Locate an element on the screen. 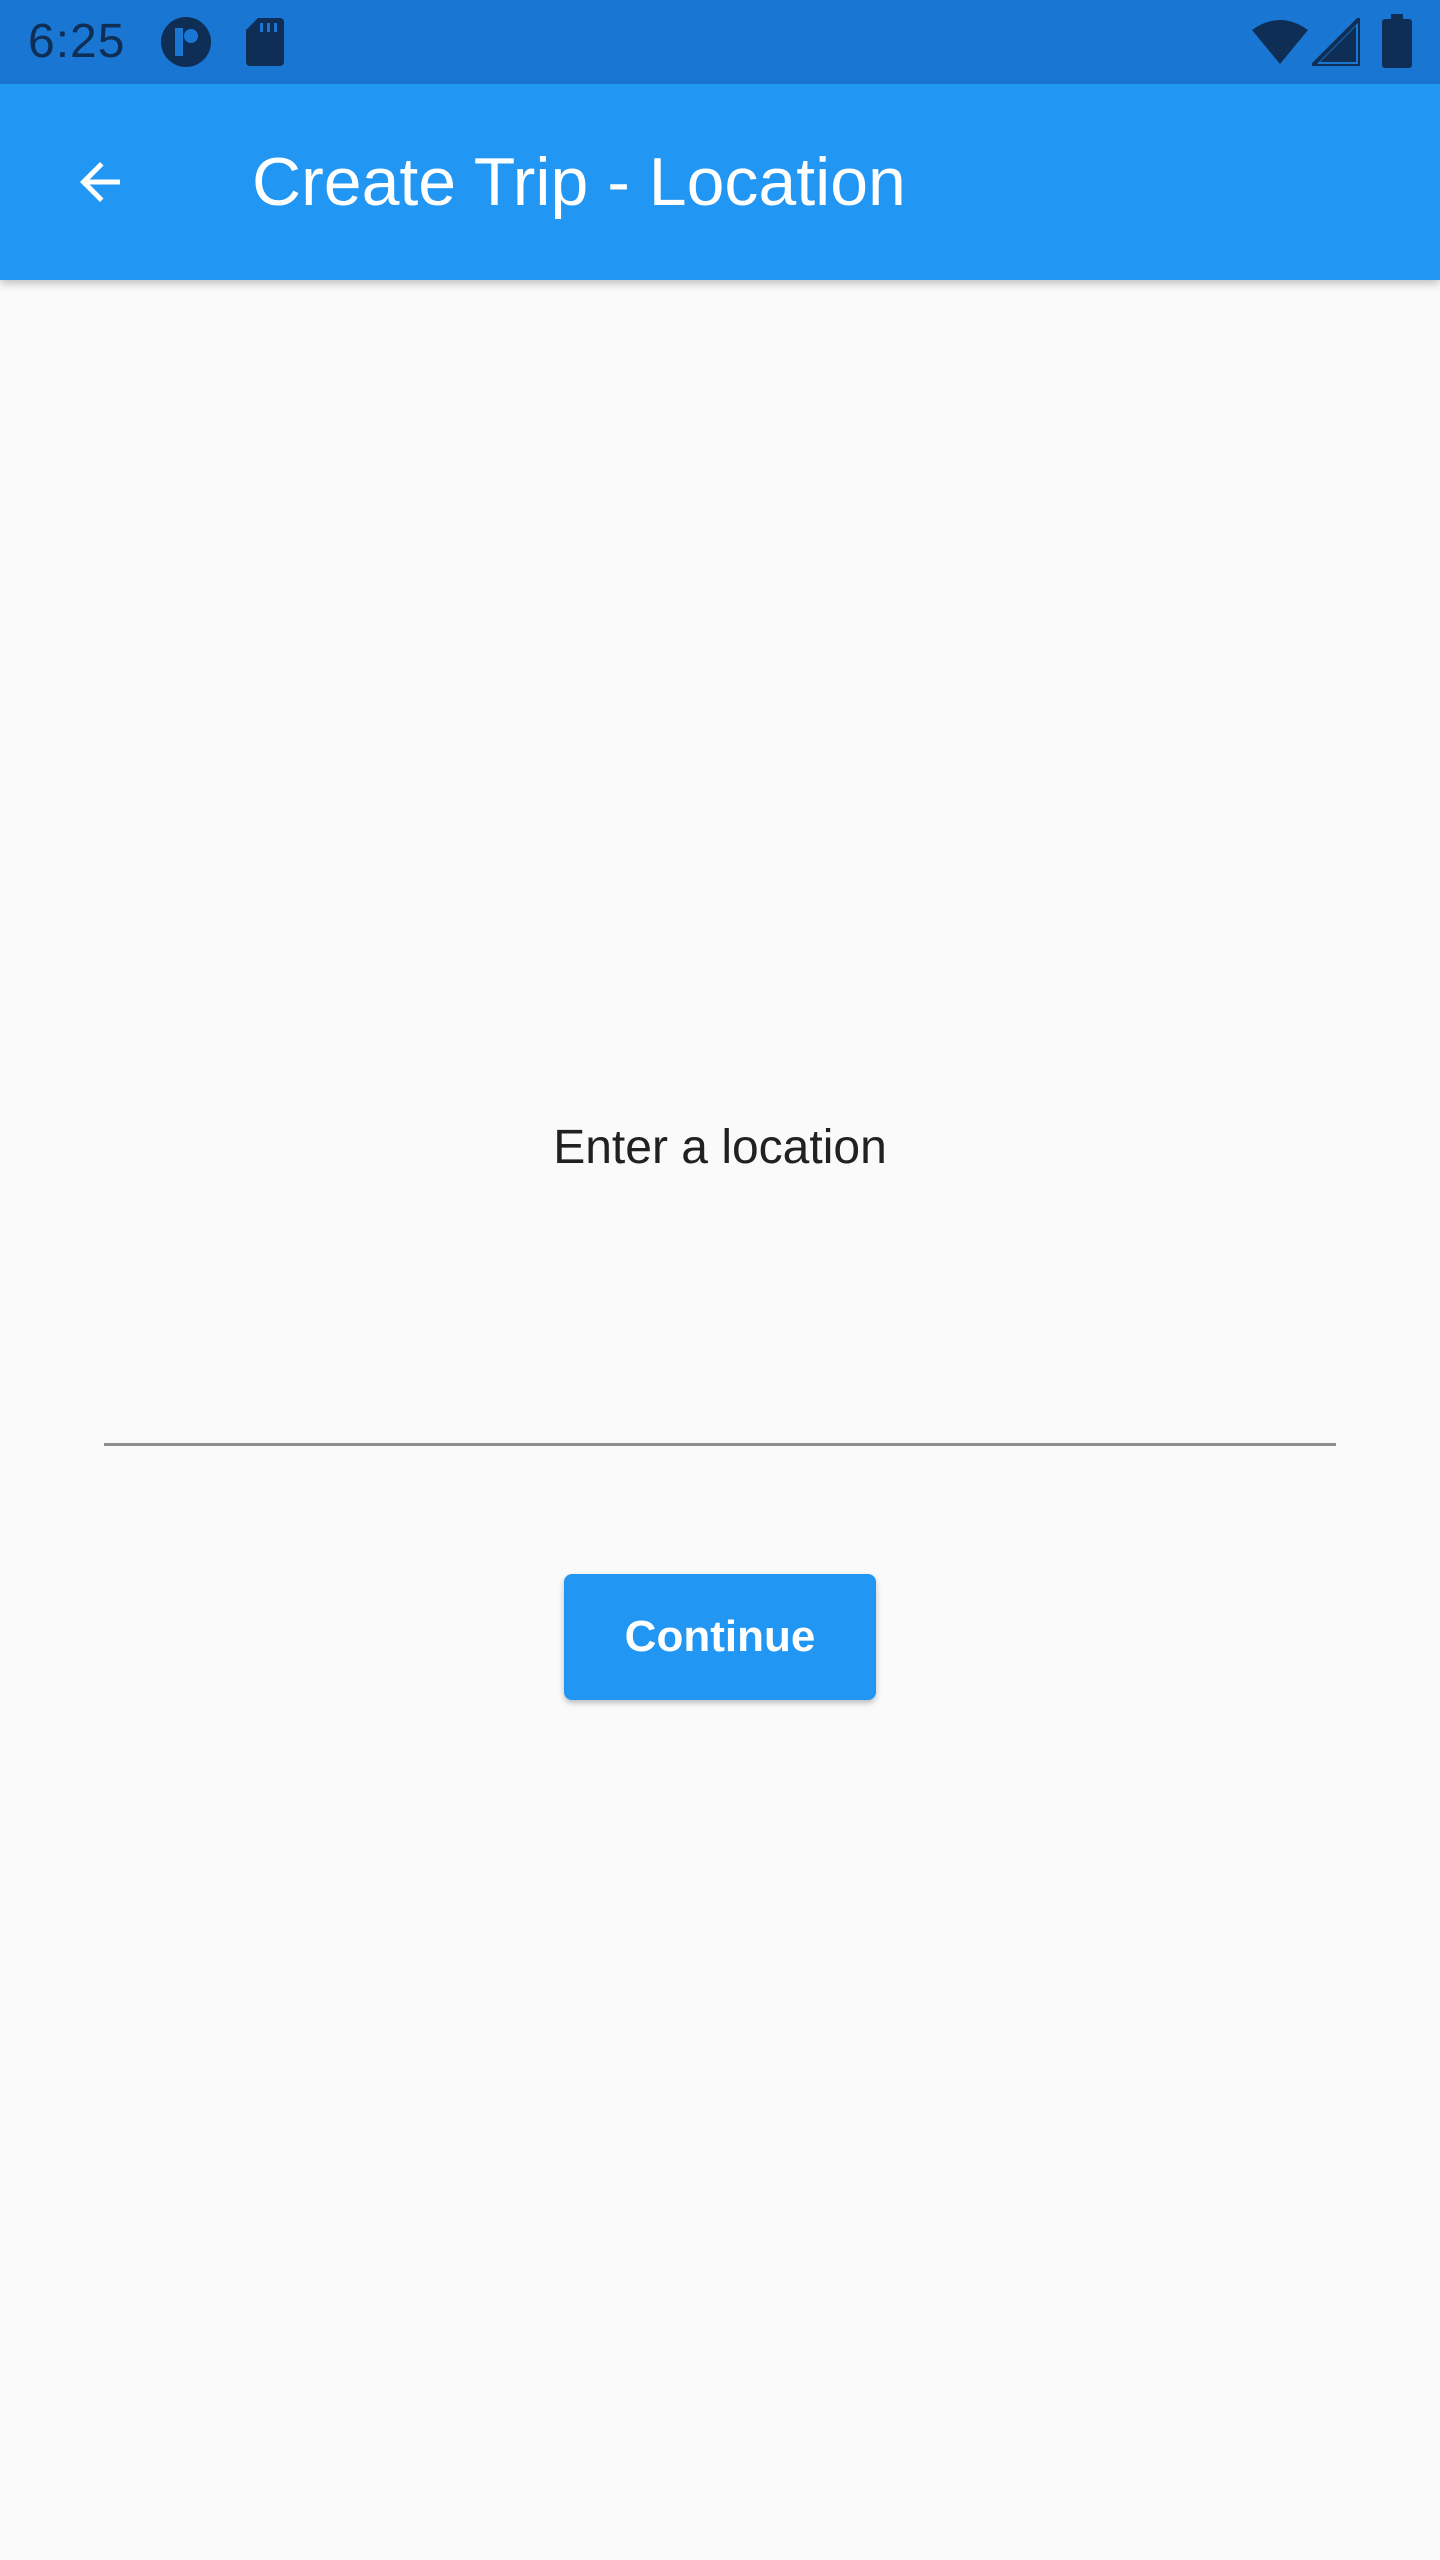  status-time: 6:25 is located at coordinates (77, 41).